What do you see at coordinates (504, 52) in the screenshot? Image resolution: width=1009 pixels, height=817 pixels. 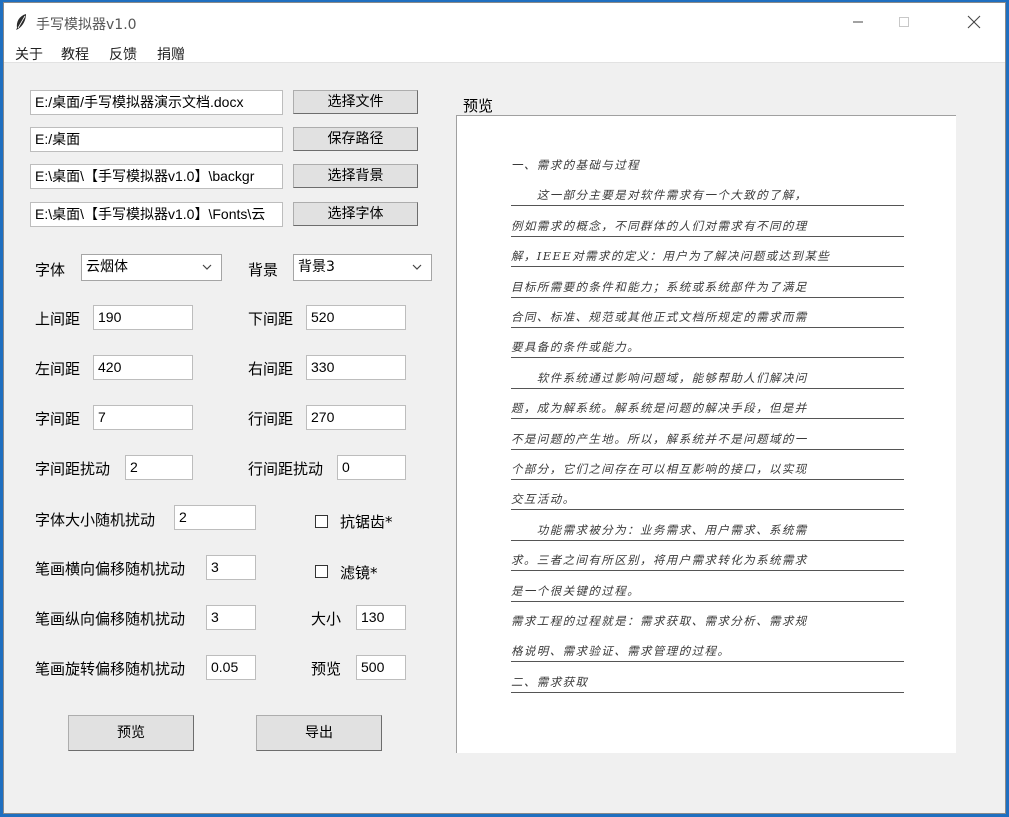 I see `menu-bar: 关于 教程 反馈 捐赠` at bounding box center [504, 52].